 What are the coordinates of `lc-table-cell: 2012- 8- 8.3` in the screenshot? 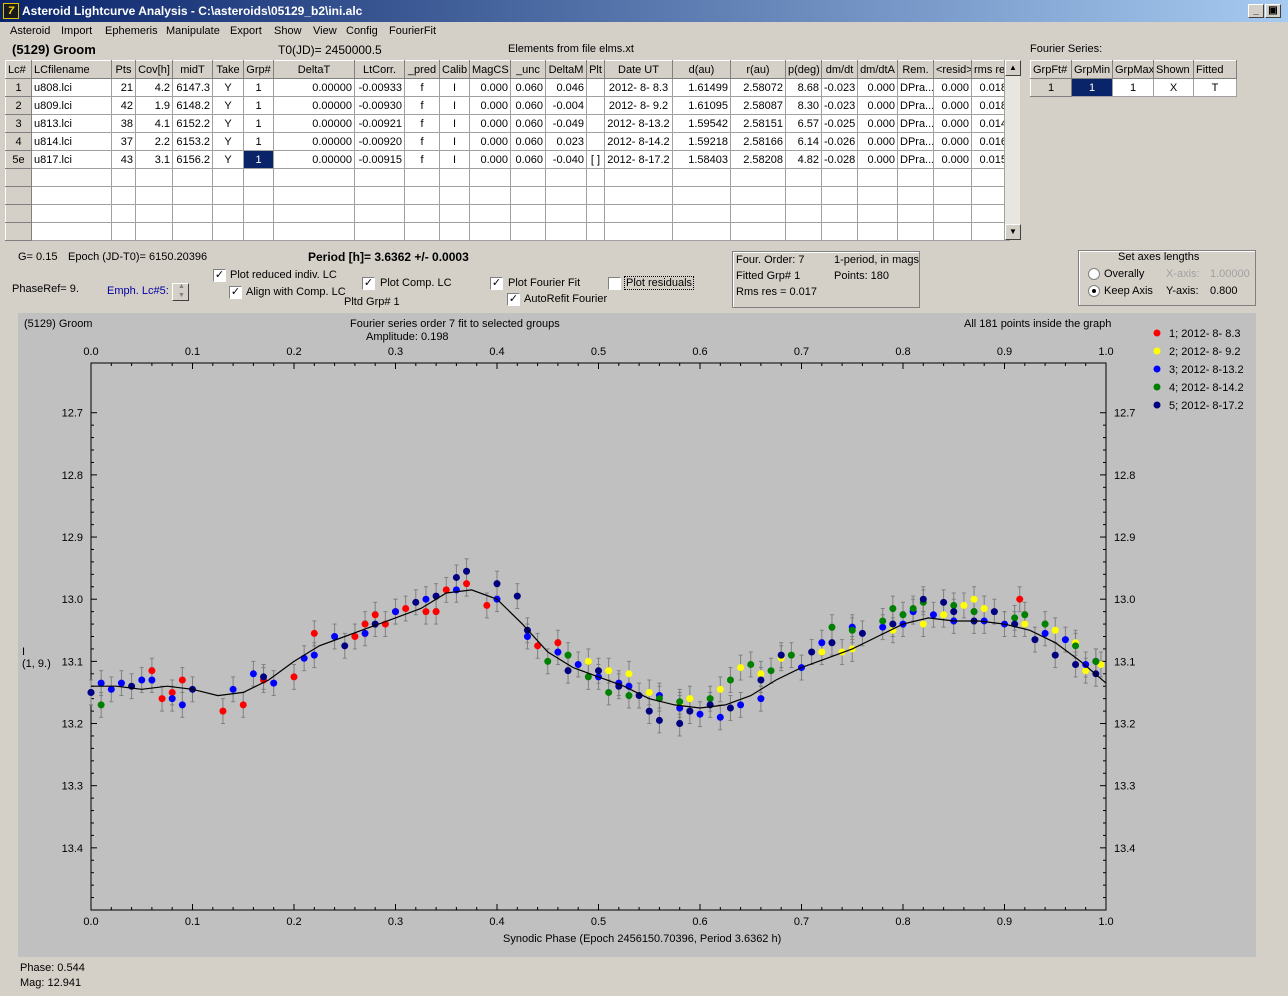 It's located at (638, 87).